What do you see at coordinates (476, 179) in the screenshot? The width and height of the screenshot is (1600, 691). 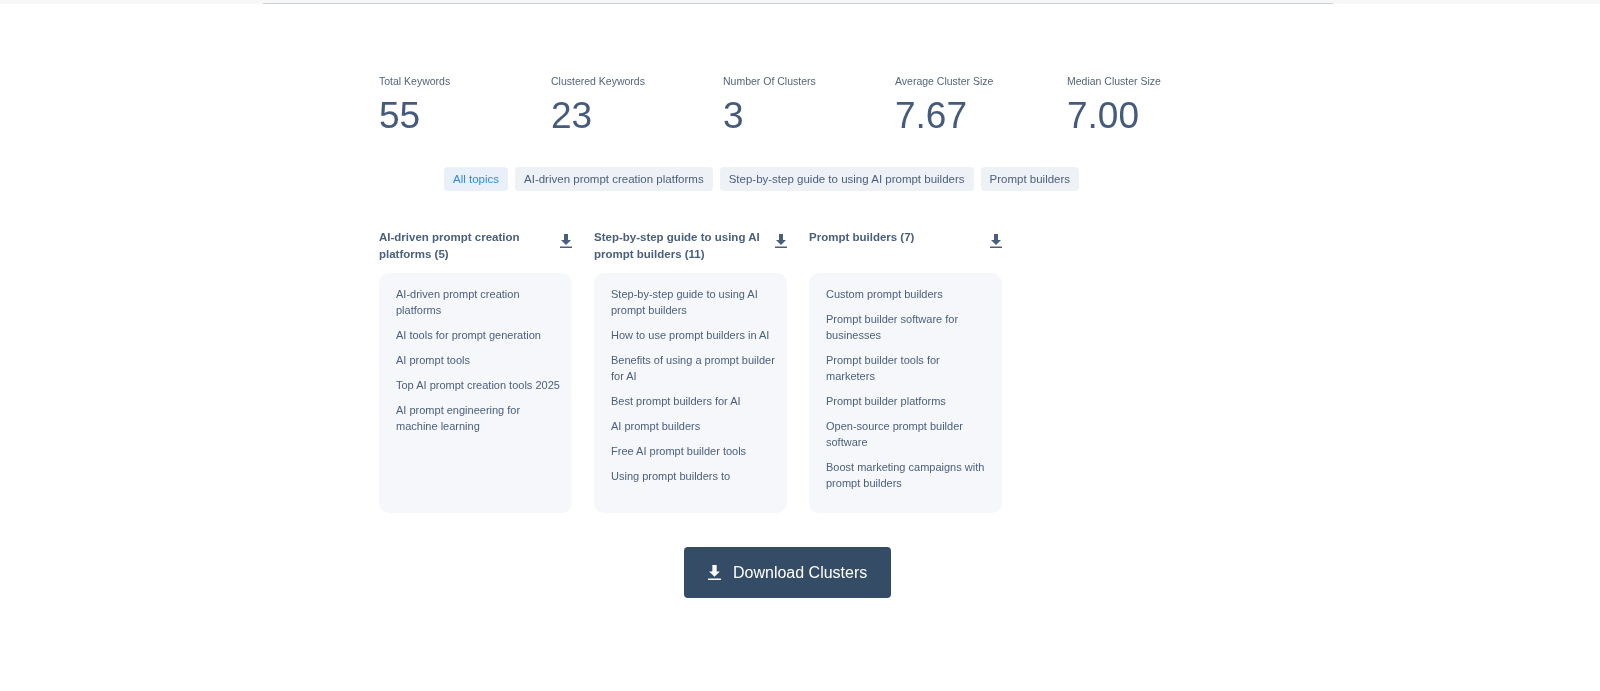 I see `topic-tab: All topics` at bounding box center [476, 179].